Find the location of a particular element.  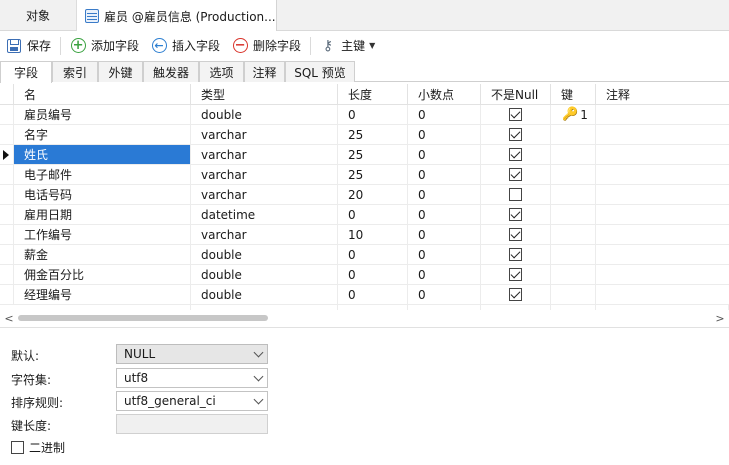

table-row: 电话号码 varchar 20 0 is located at coordinates (364, 195).